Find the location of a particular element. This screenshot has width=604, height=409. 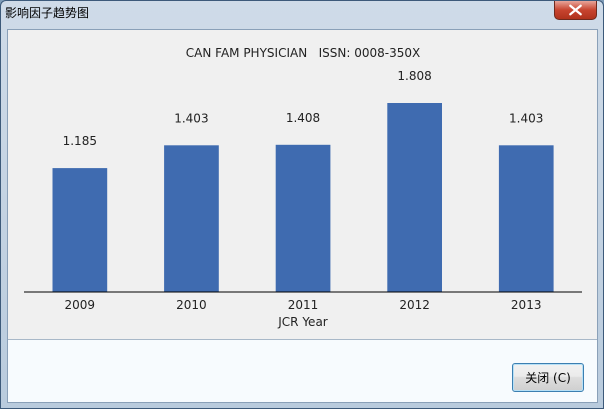

x-tick-label-2009: 2009 is located at coordinates (80, 305).